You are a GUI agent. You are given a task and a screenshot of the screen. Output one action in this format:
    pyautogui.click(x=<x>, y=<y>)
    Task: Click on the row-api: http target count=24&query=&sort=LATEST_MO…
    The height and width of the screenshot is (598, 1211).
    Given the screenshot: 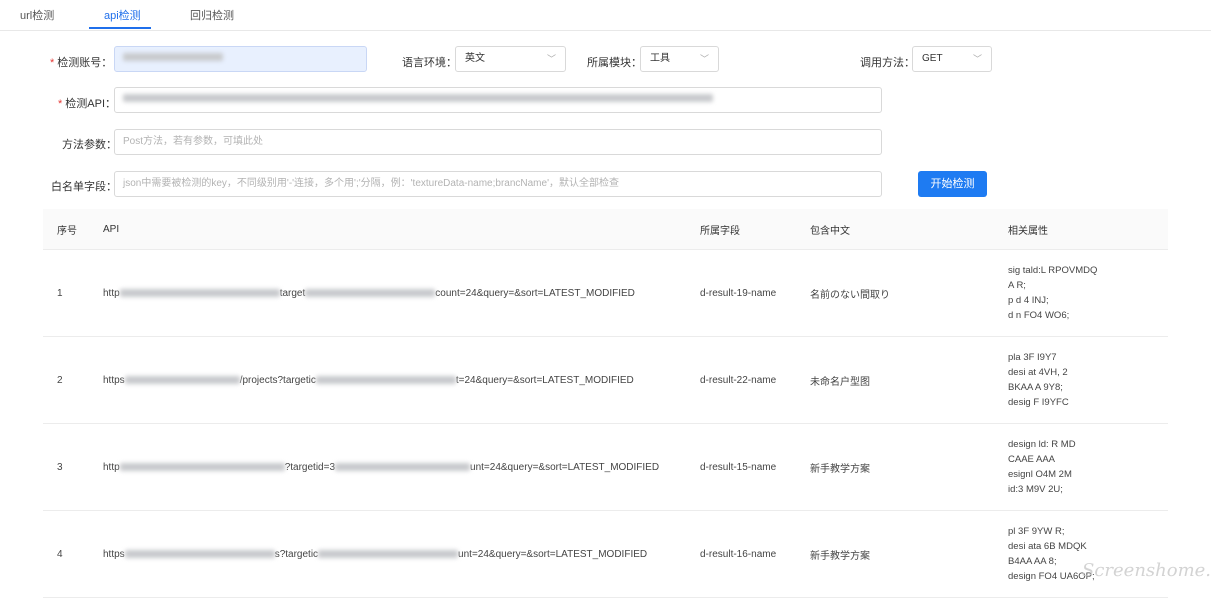 What is the action you would take?
    pyautogui.click(x=401, y=293)
    